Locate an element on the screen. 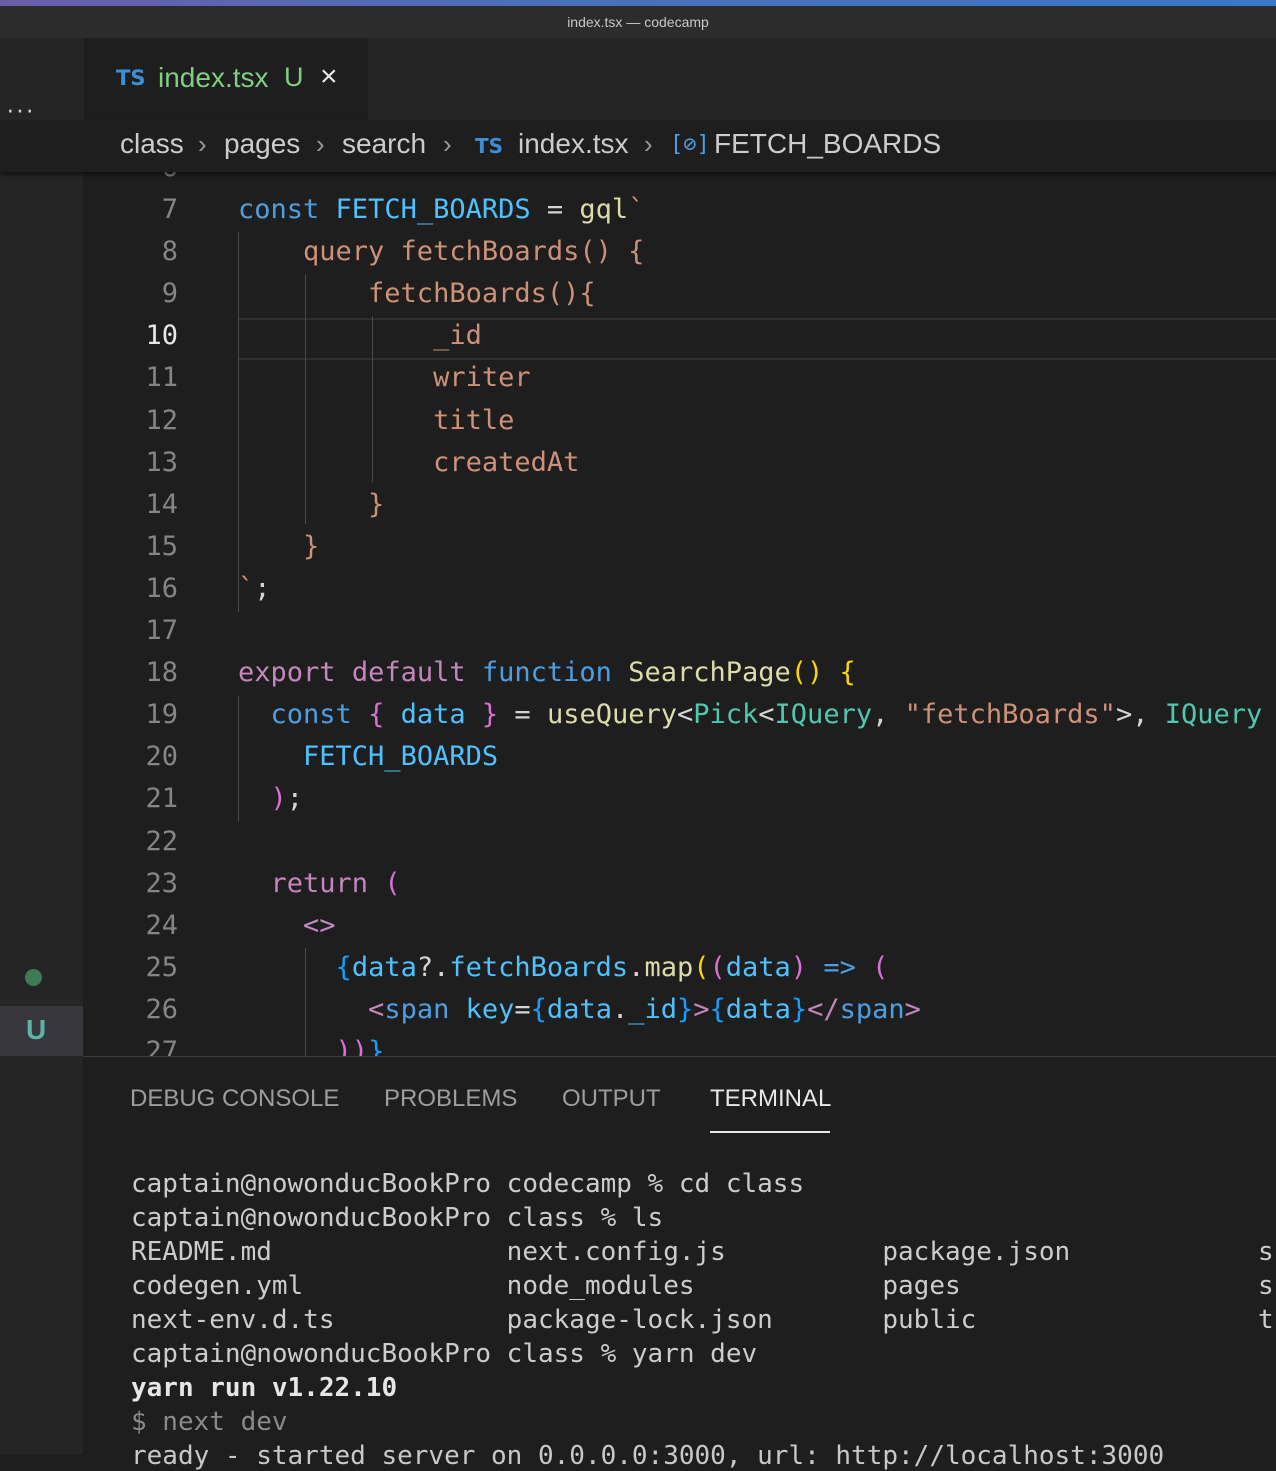 The height and width of the screenshot is (1471, 1276). close-icon: × is located at coordinates (329, 77).